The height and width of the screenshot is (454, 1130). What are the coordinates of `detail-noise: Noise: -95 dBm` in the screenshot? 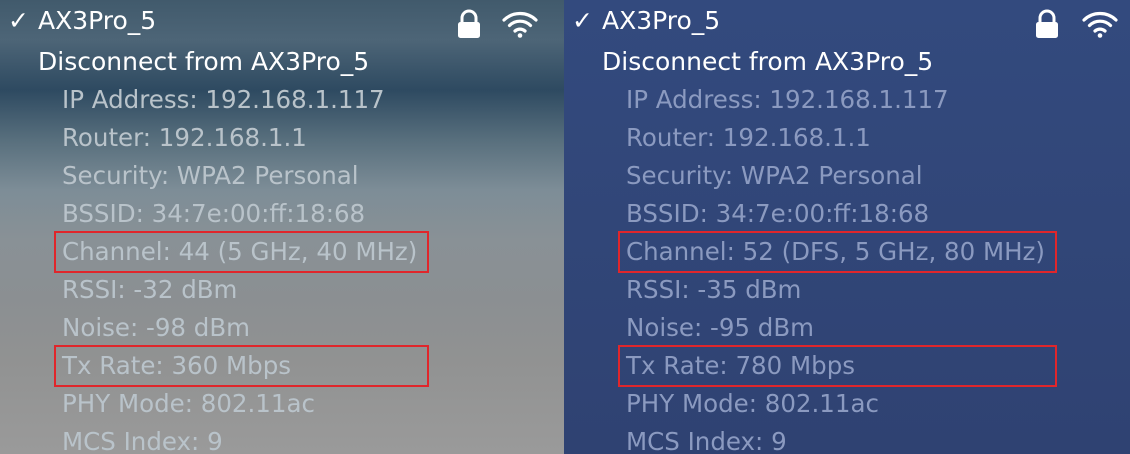 It's located at (720, 327).